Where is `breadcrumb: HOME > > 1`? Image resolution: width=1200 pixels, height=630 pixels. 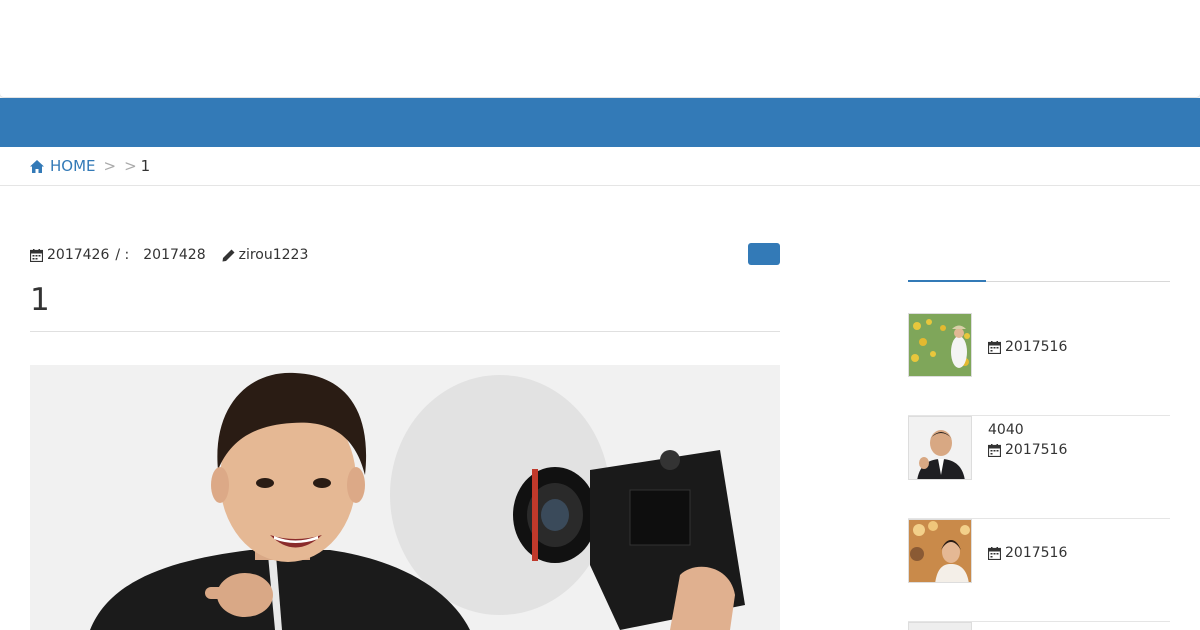
breadcrumb: HOME > > 1 is located at coordinates (600, 166).